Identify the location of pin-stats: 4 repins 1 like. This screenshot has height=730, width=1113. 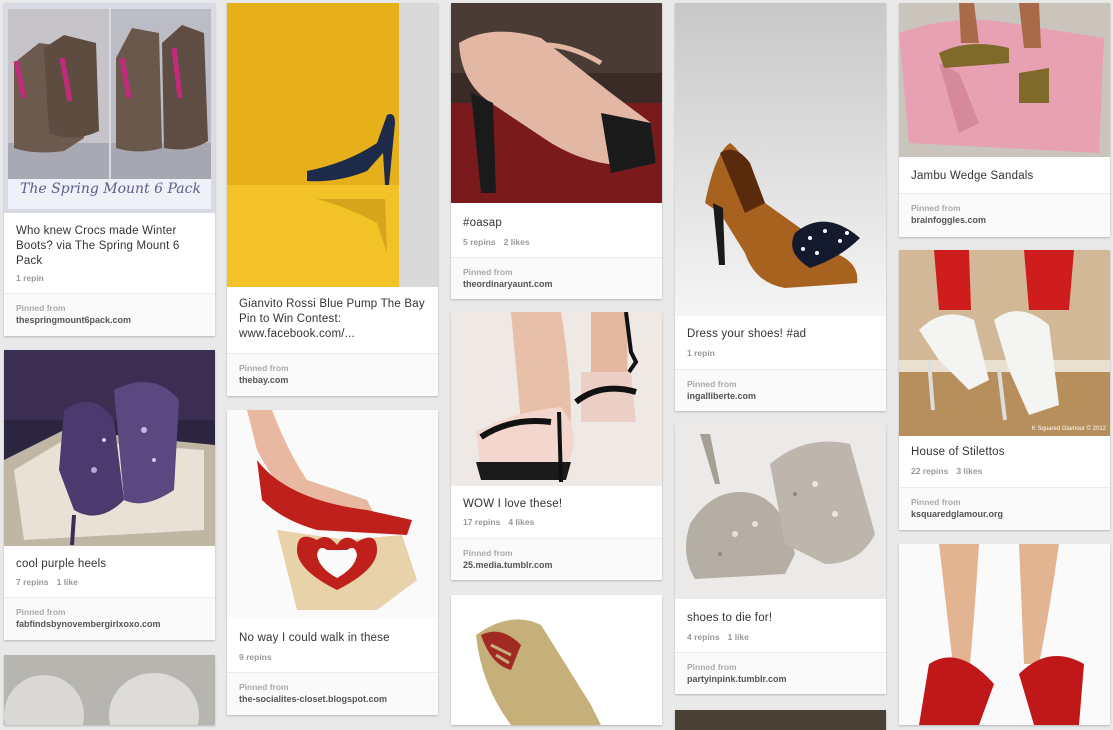
(722, 637).